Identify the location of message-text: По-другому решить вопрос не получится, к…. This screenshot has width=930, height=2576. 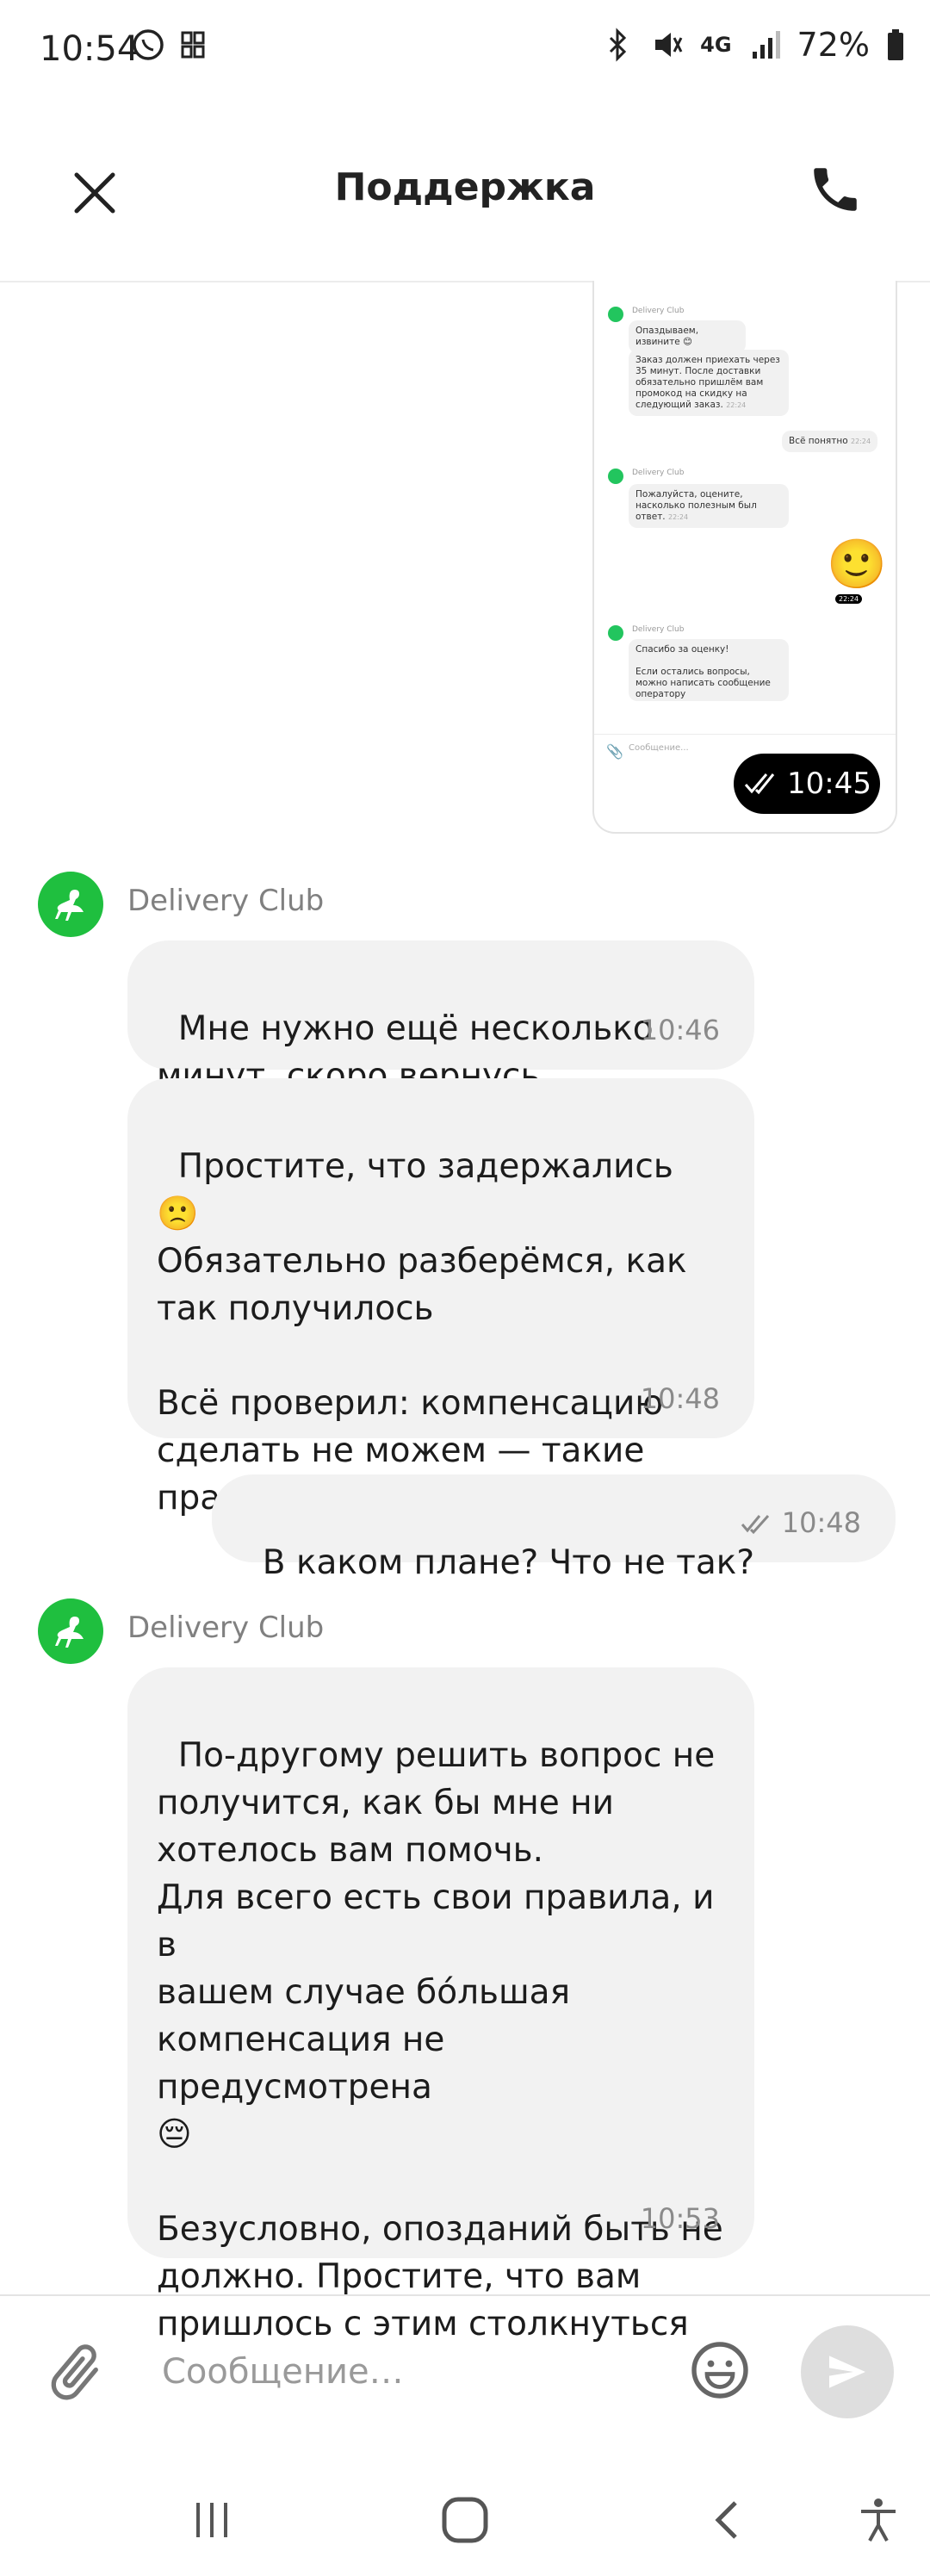
(440, 2039).